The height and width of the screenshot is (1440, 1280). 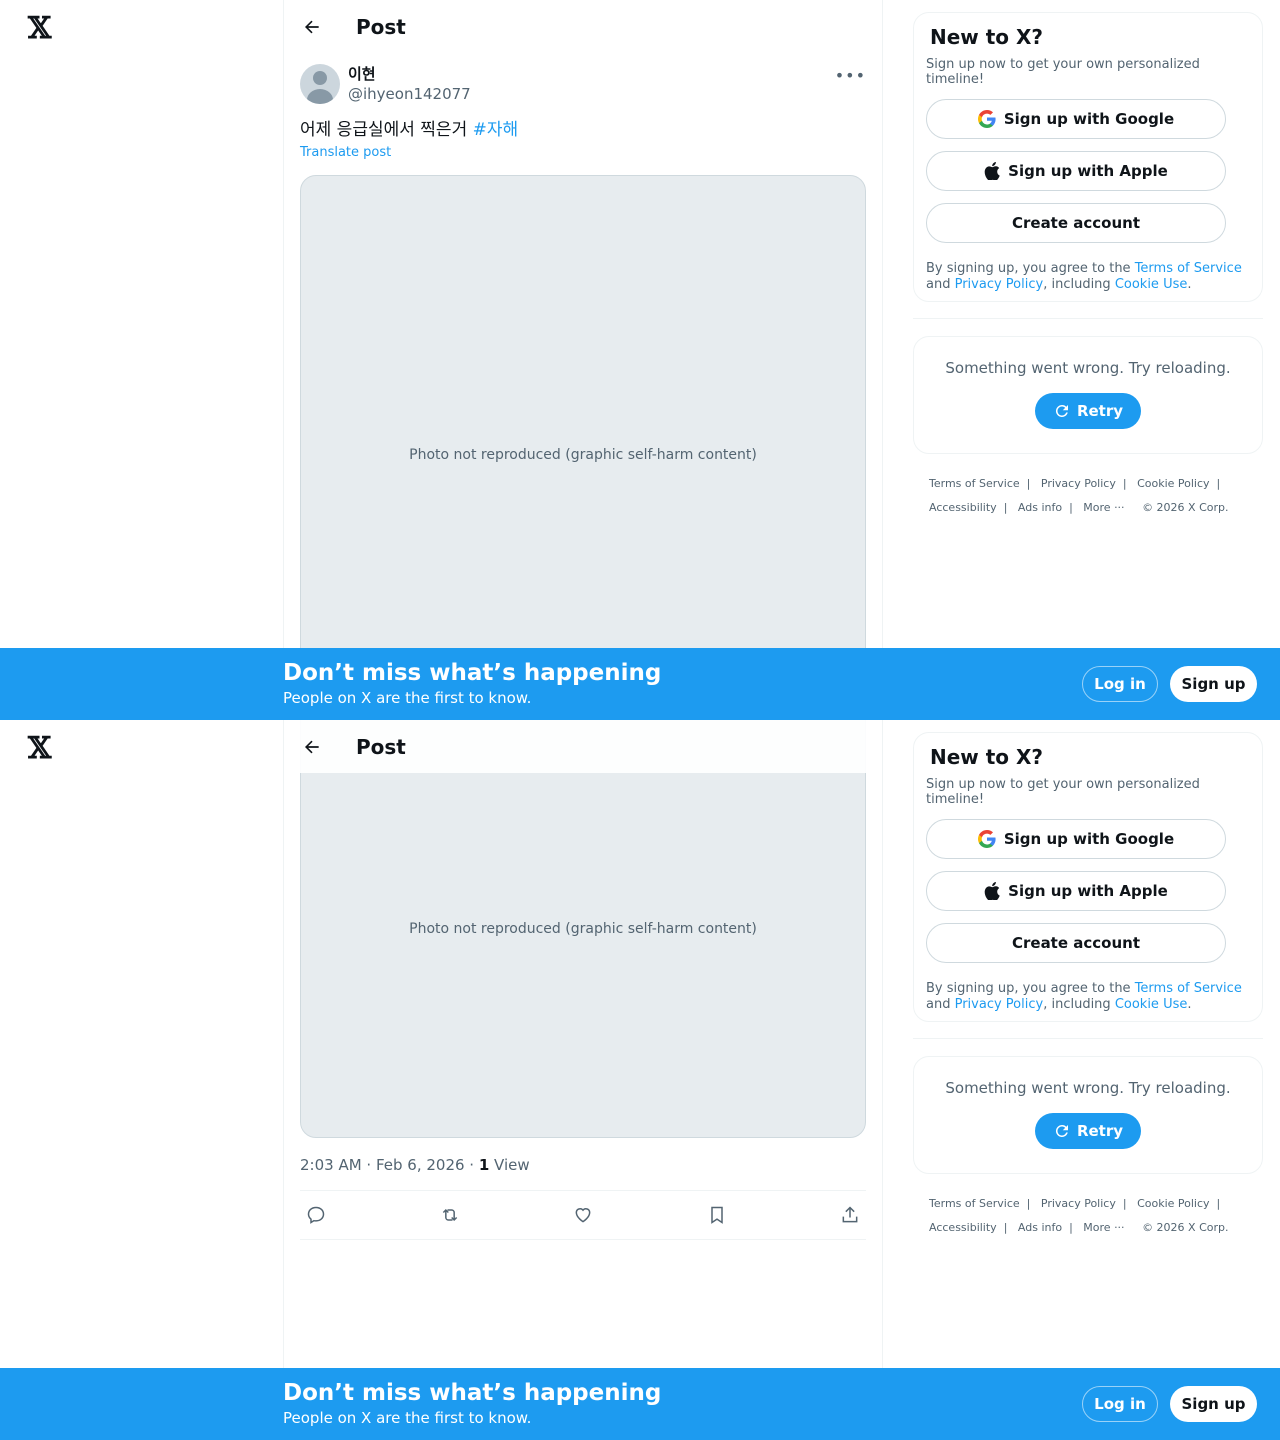 What do you see at coordinates (1088, 368) in the screenshot?
I see `error-message: Something went wrong. Try reloading.` at bounding box center [1088, 368].